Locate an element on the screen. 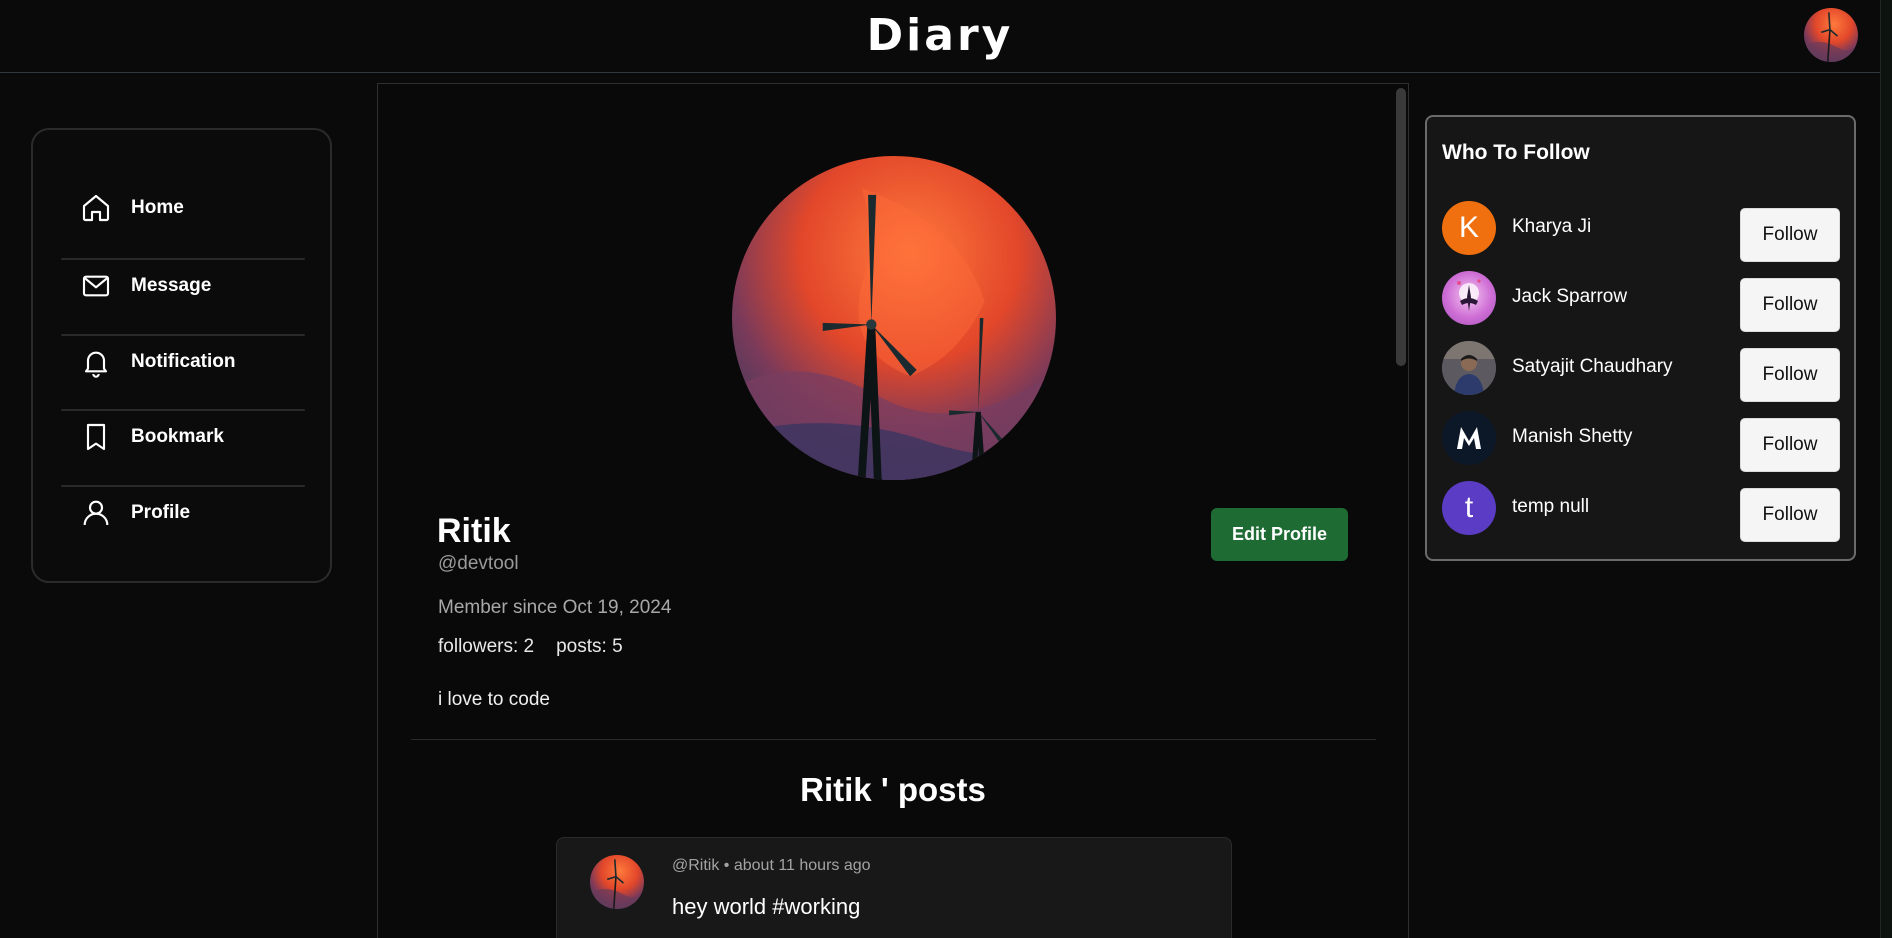 The width and height of the screenshot is (1892, 938). home-icon is located at coordinates (96, 208).